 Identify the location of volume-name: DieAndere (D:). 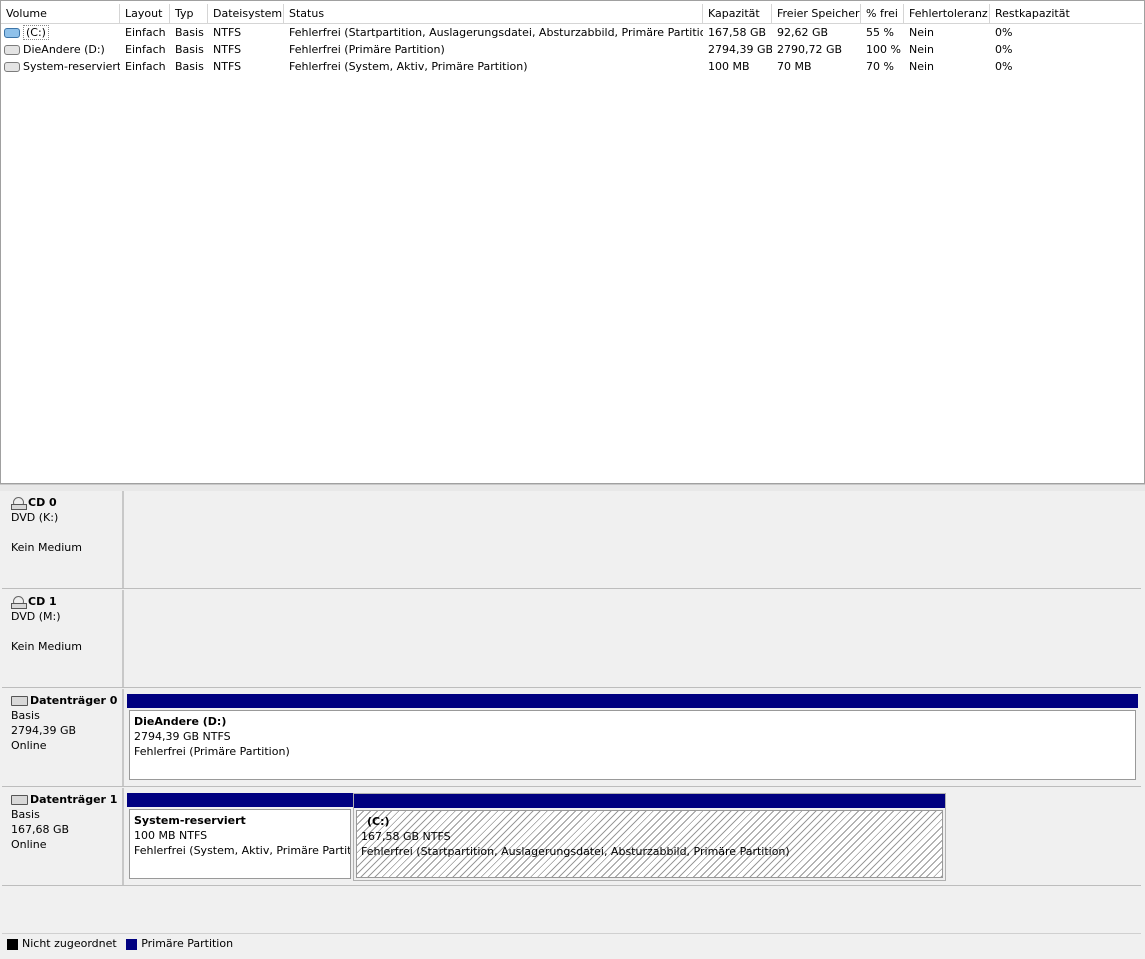
(64, 49).